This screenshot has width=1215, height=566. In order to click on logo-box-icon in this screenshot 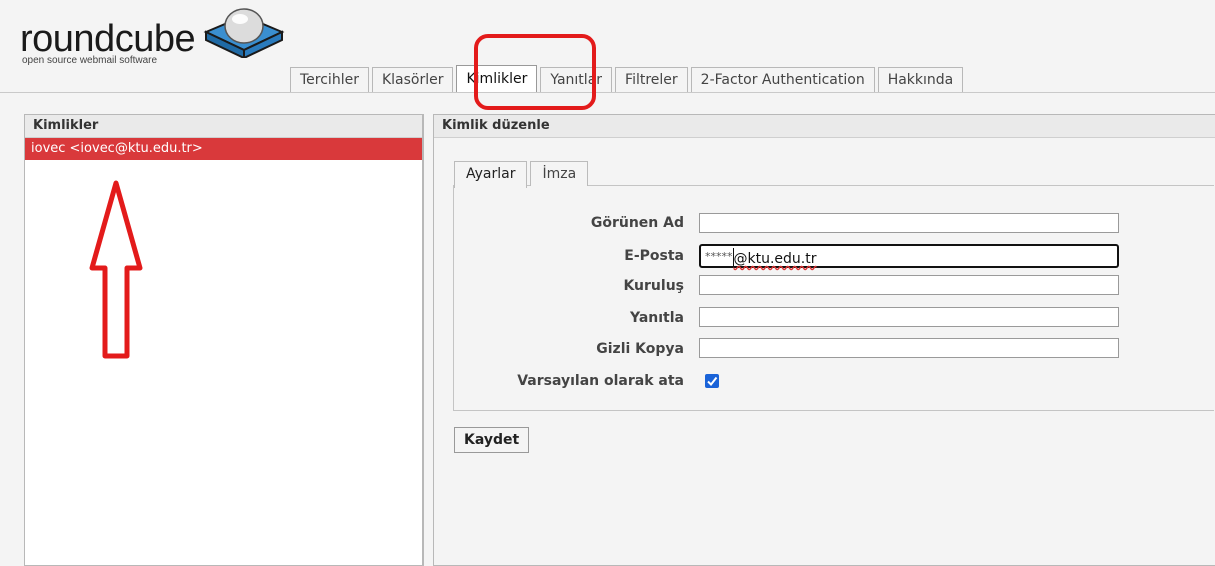, I will do `click(244, 33)`.